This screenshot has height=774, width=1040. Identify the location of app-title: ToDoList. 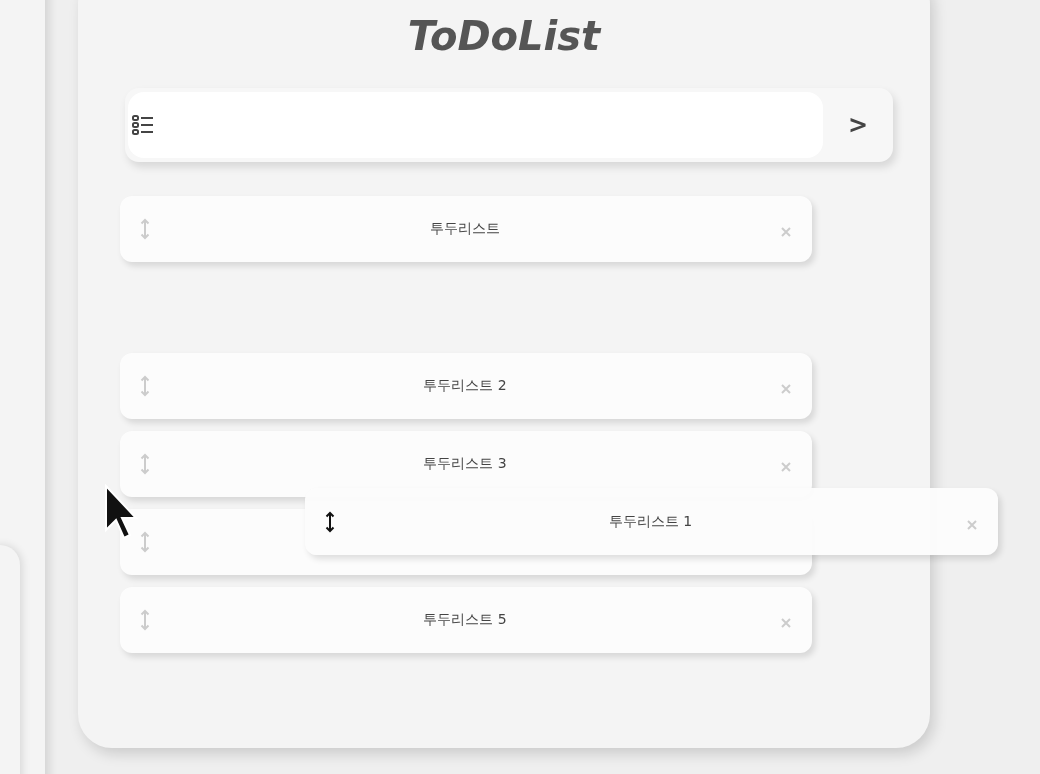
(504, 36).